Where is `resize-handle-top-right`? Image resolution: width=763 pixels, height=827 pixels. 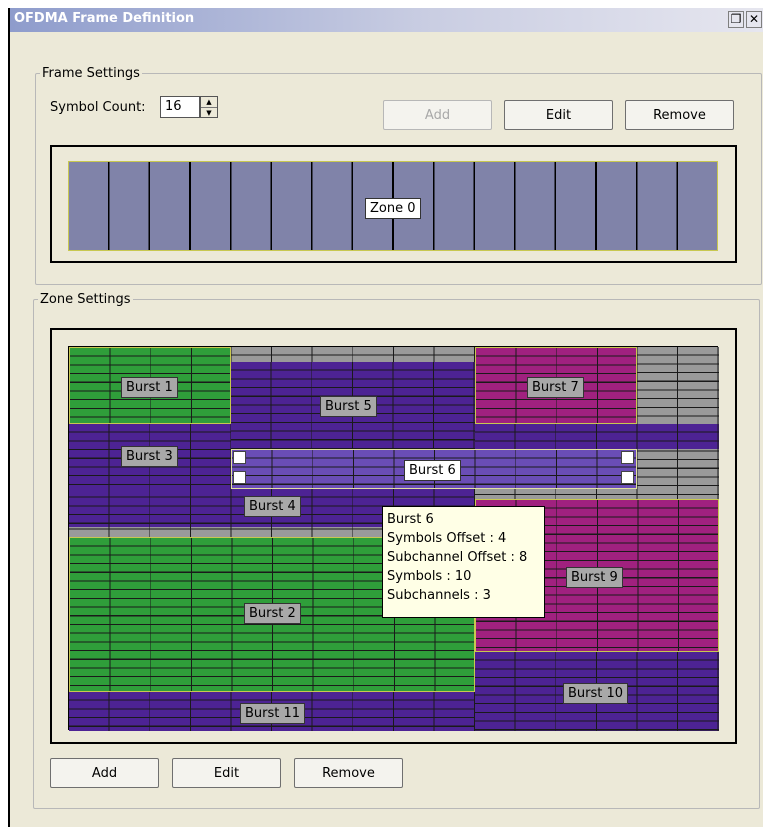 resize-handle-top-right is located at coordinates (627, 457).